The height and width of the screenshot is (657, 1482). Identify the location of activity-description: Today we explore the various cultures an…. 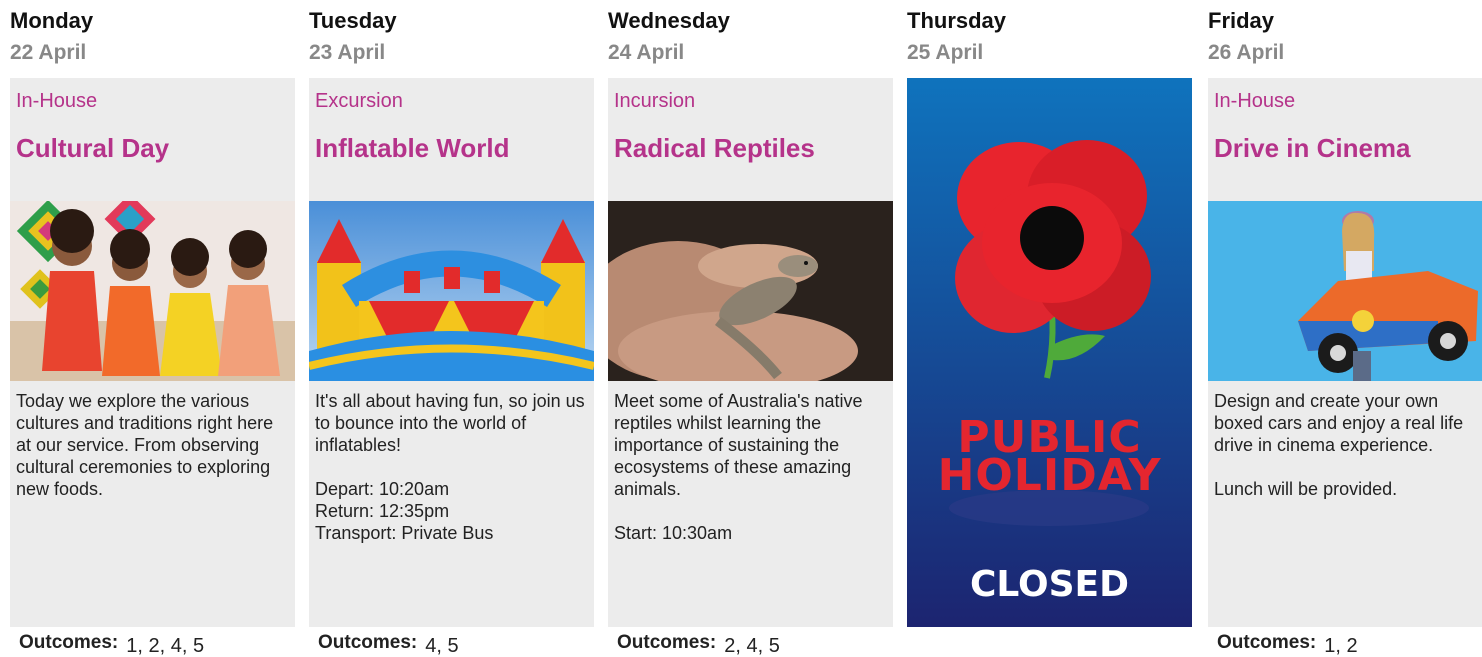
(145, 445).